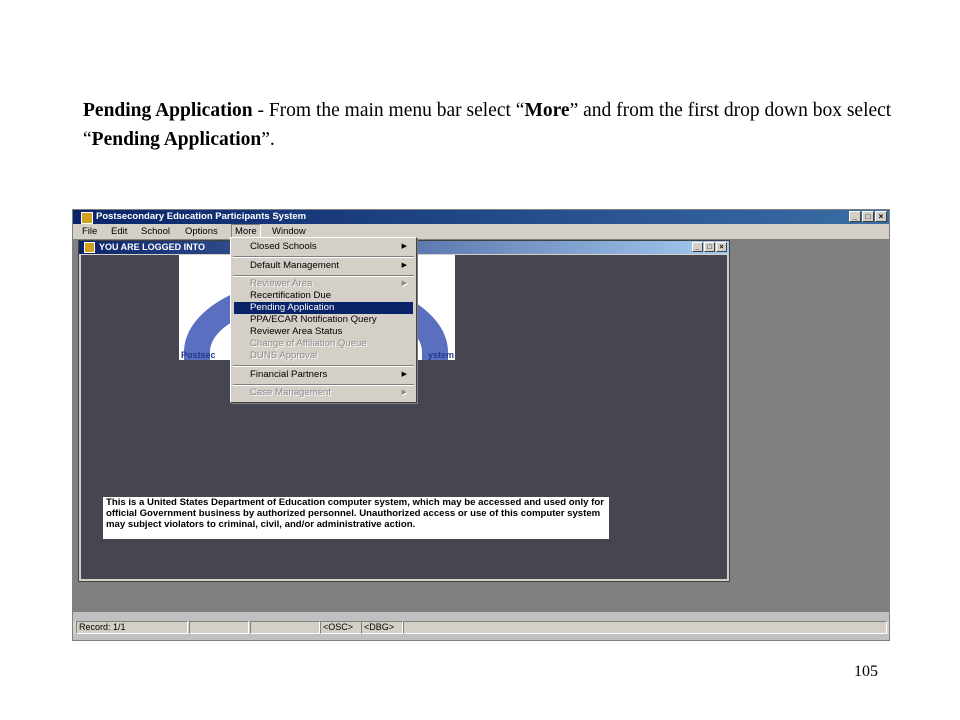 The height and width of the screenshot is (720, 960). Describe the element at coordinates (855, 216) in the screenshot. I see `minimize-button: _` at that location.